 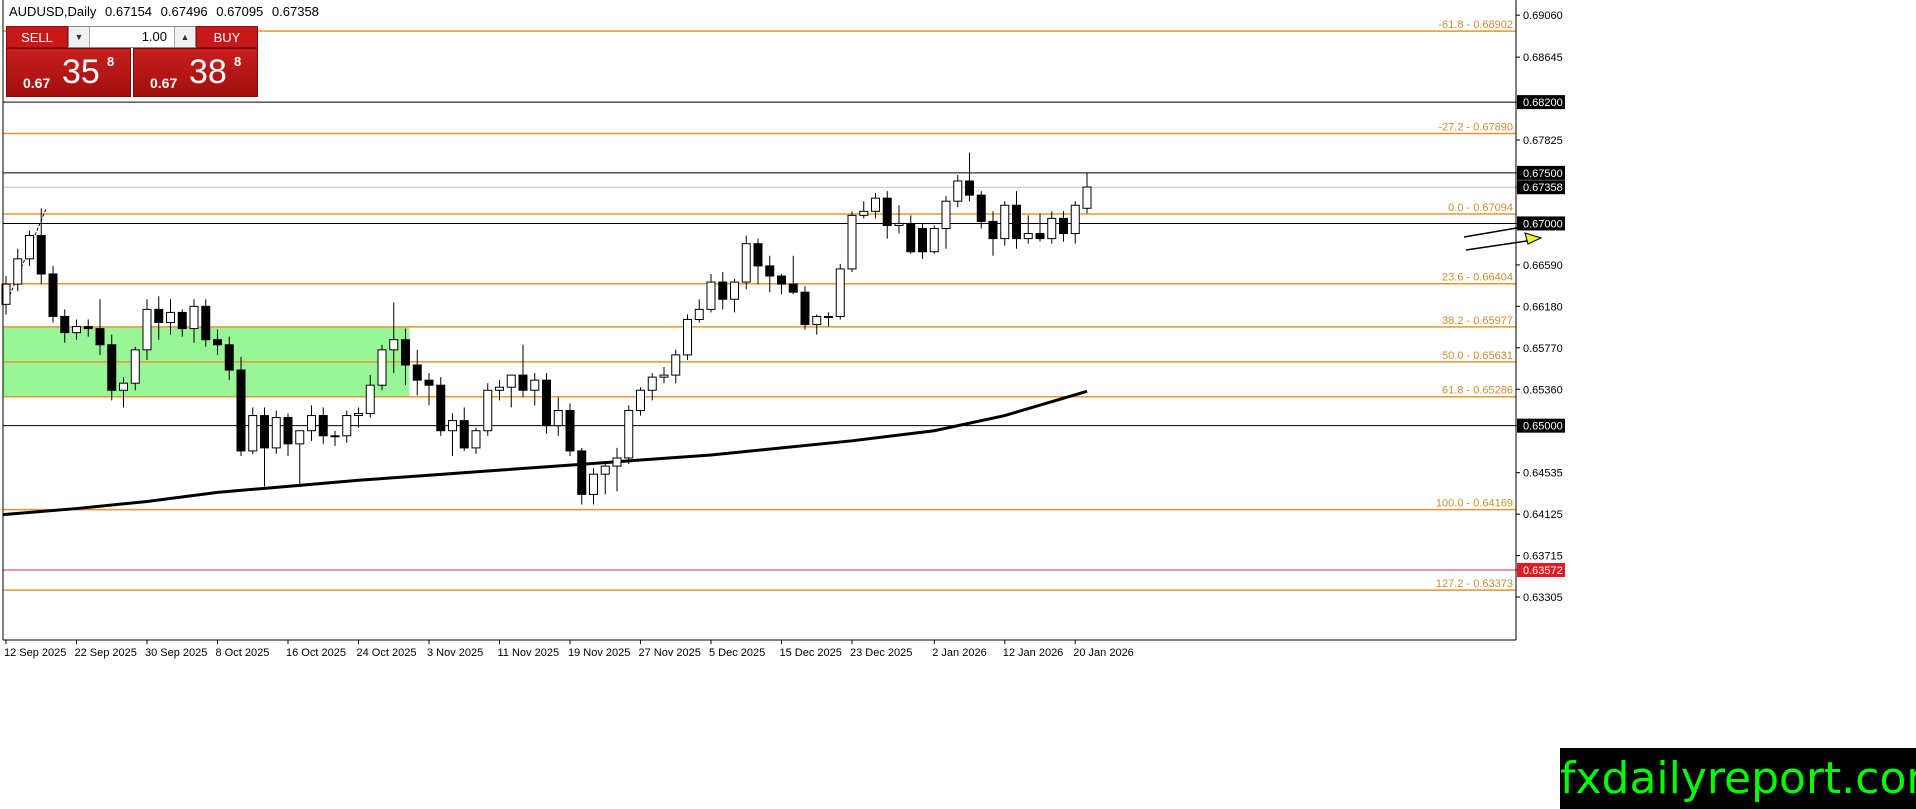 I want to click on lot-size-value: 1.00, so click(x=132, y=37).